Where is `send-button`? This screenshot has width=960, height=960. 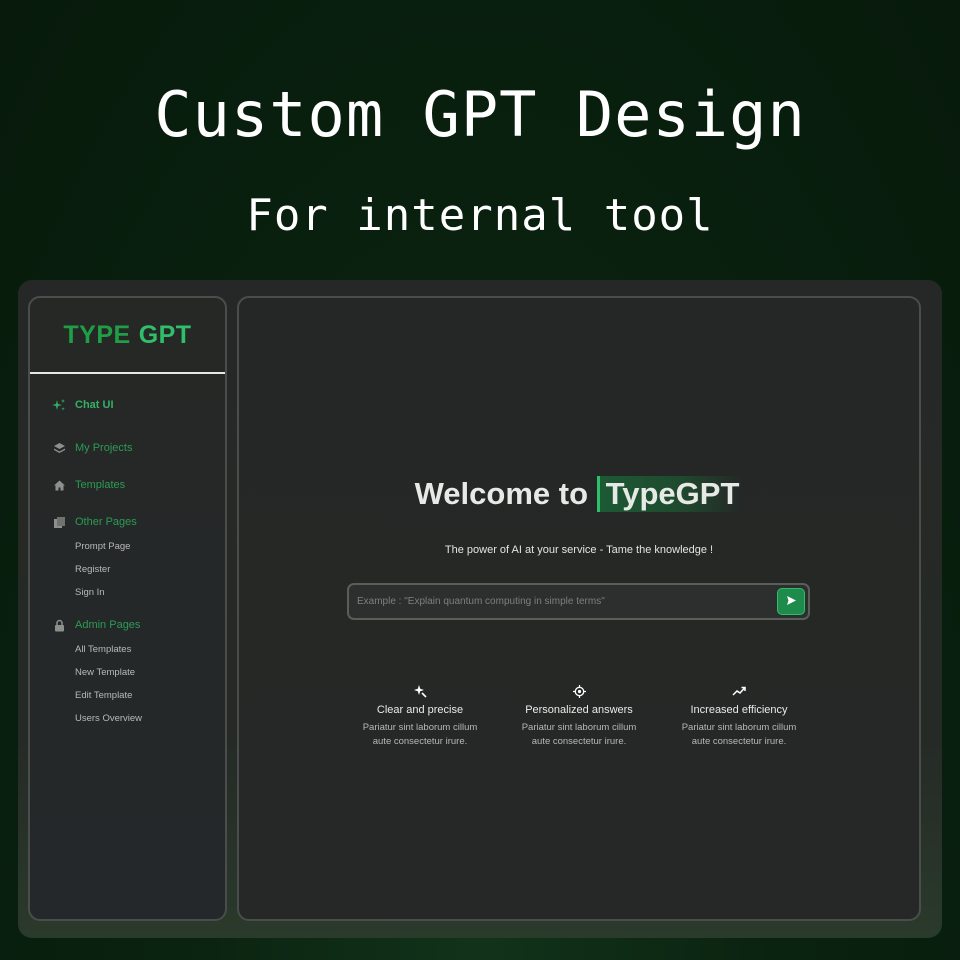
send-button is located at coordinates (791, 601).